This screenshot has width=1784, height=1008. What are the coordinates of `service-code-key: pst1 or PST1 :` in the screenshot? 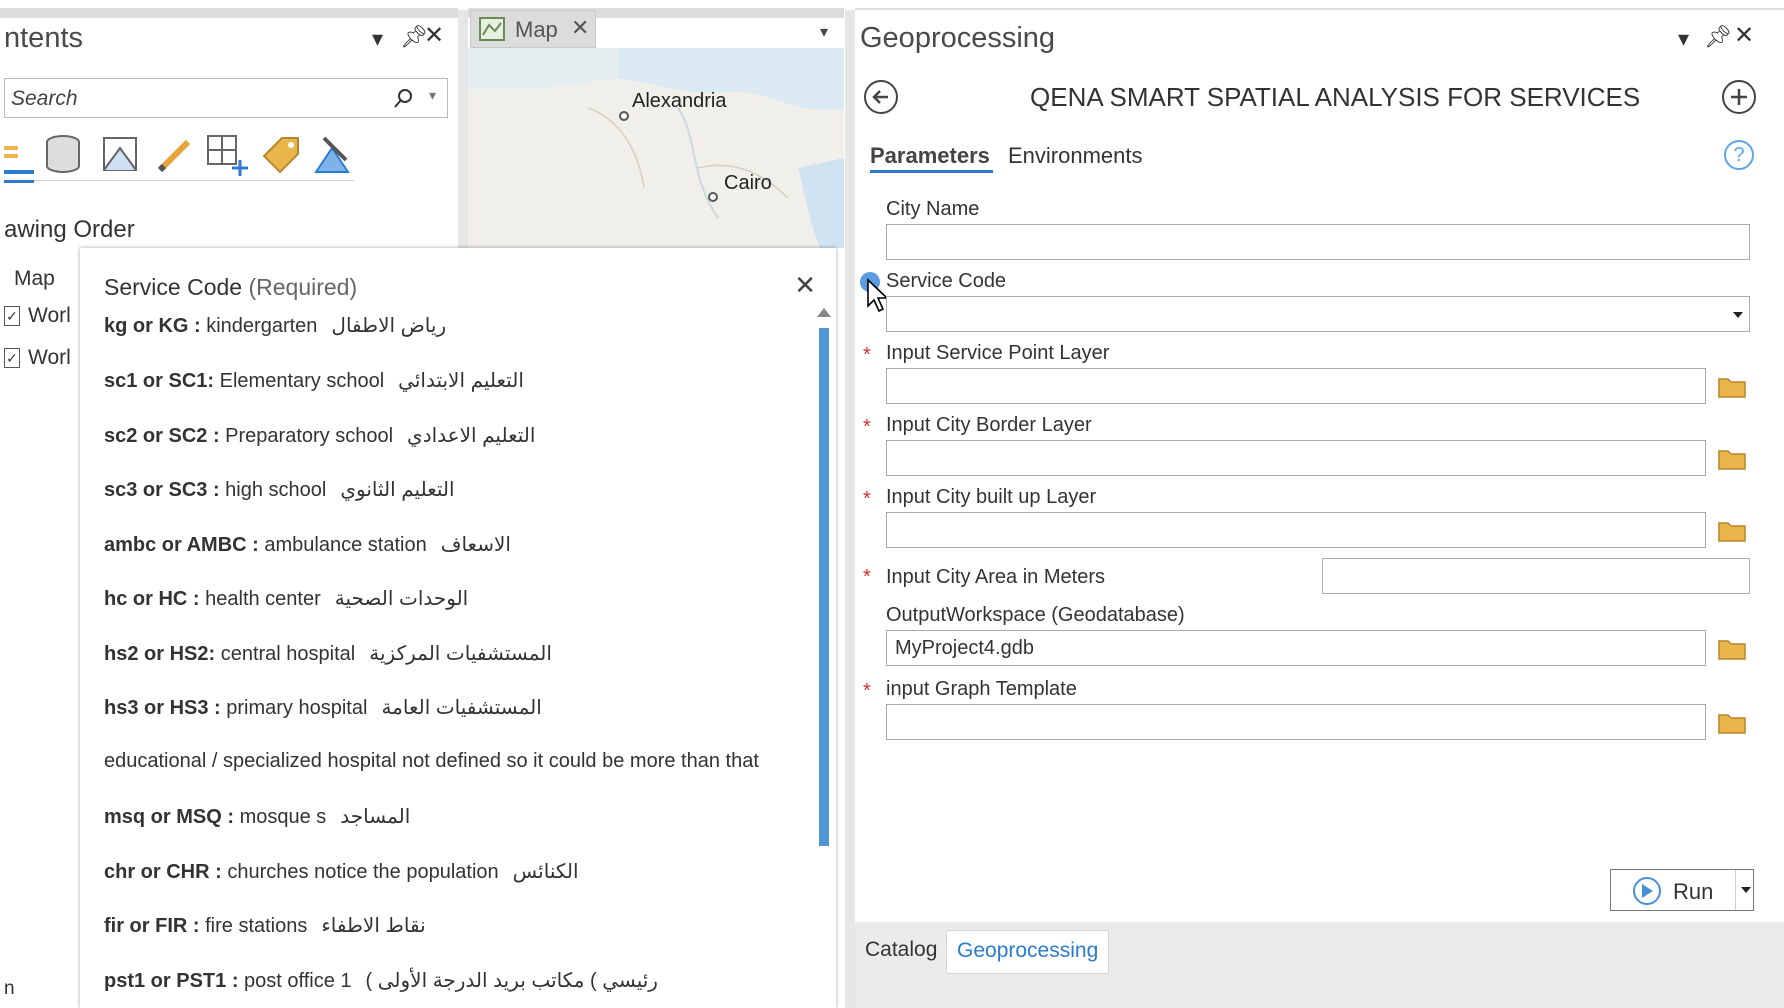 It's located at (171, 981).